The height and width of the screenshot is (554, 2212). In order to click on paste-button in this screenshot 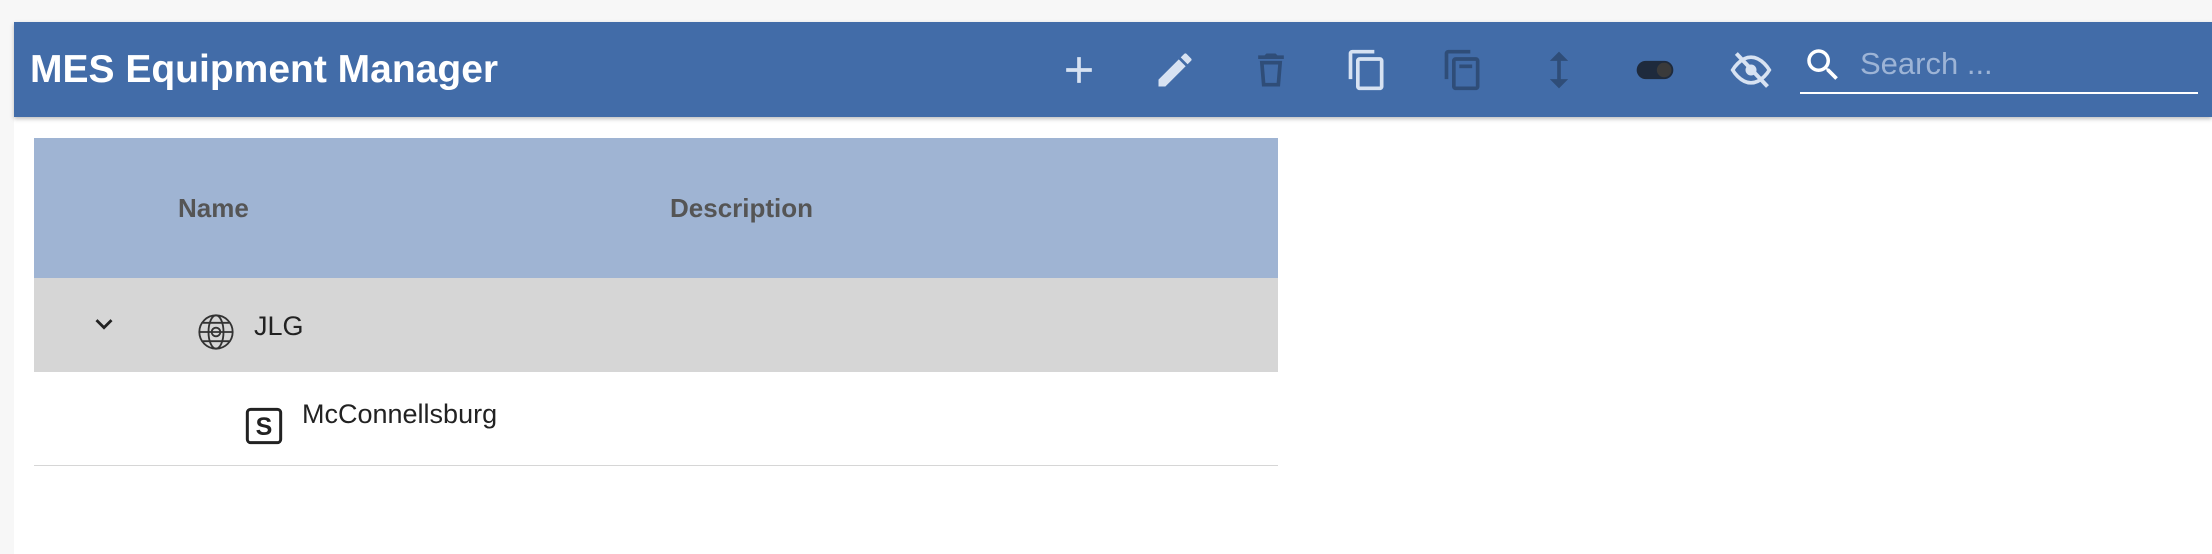, I will do `click(1463, 70)`.